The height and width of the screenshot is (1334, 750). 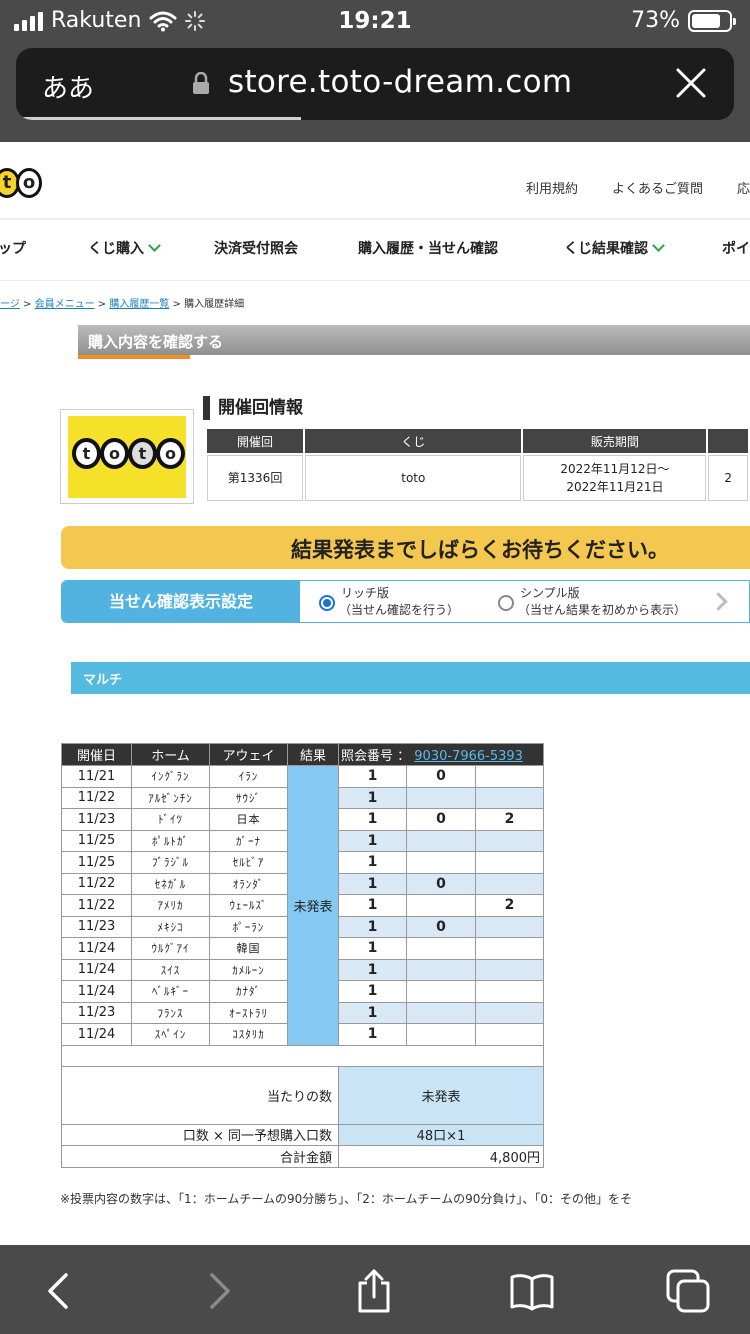 I want to click on toto-logo: toto, so click(x=127, y=456).